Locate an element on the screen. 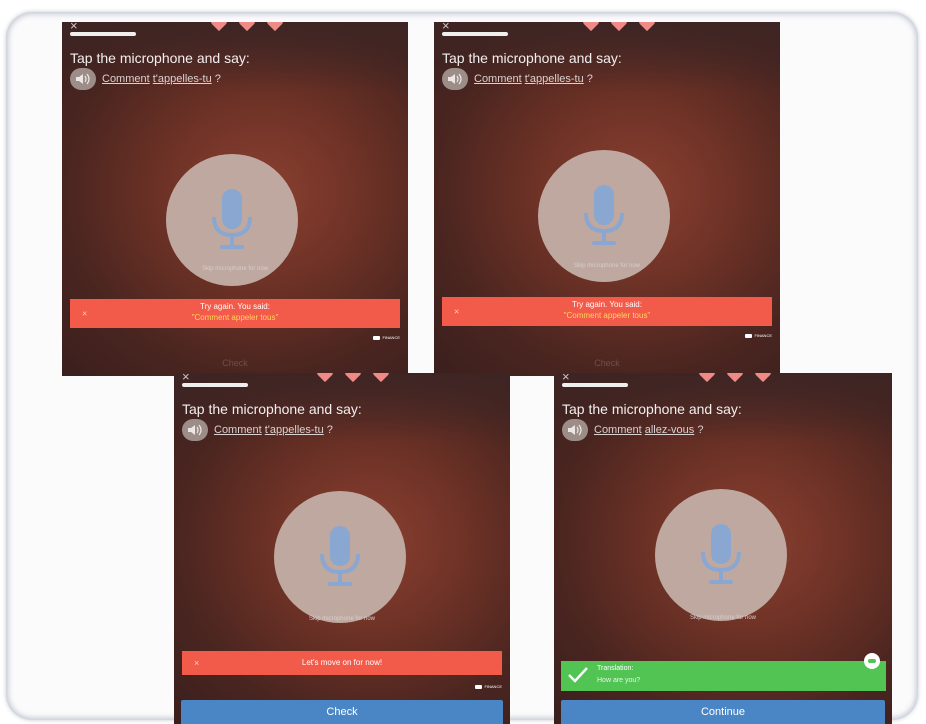 The height and width of the screenshot is (724, 926). feedback-banner: × Let's move on for now! is located at coordinates (342, 663).